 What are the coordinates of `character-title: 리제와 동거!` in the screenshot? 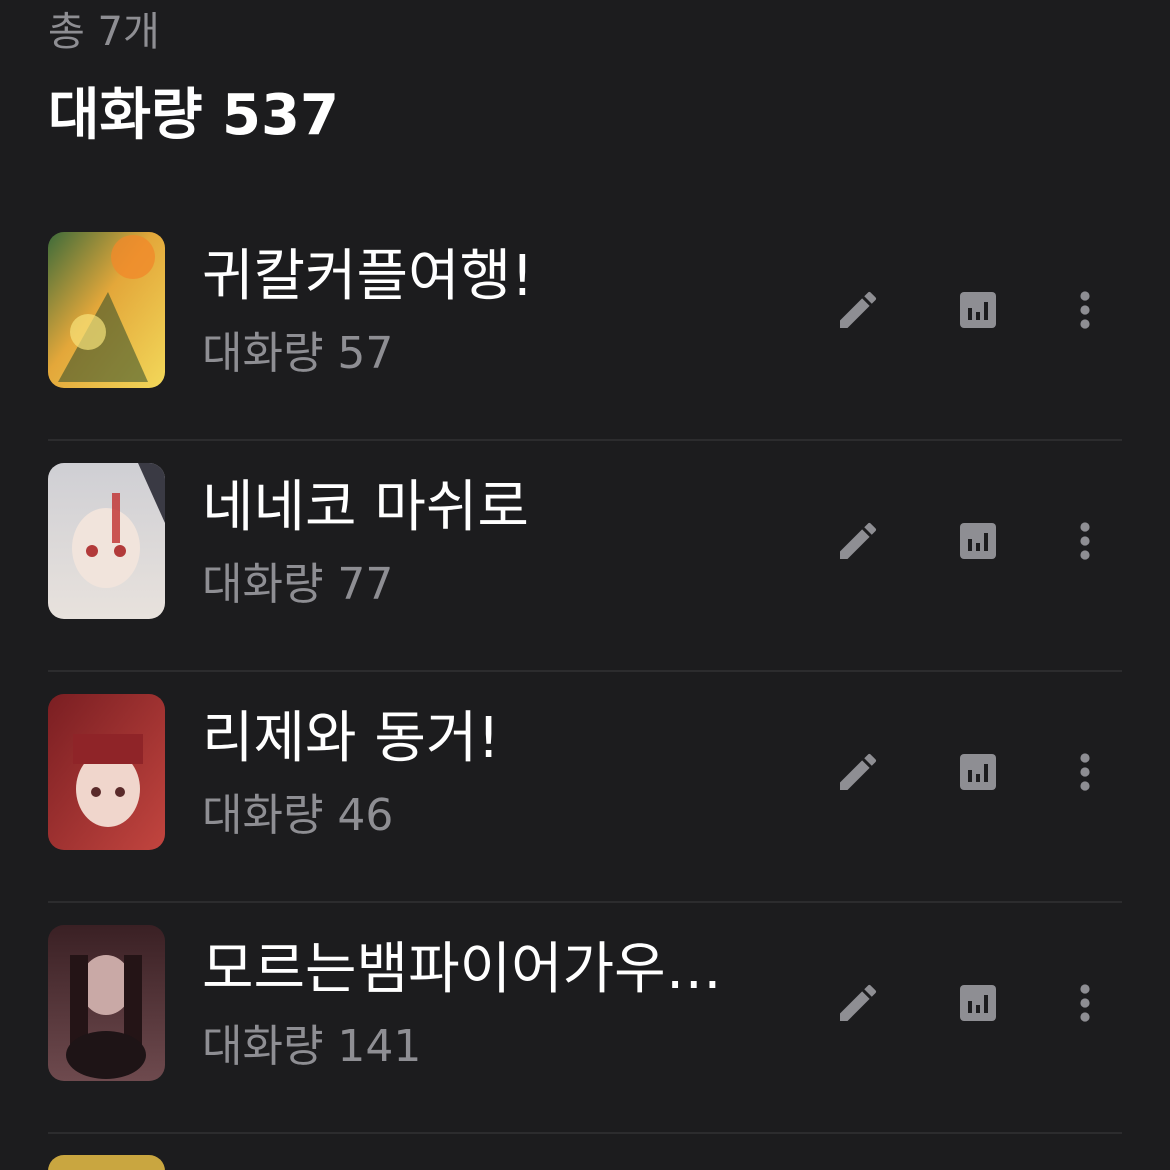 It's located at (487, 739).